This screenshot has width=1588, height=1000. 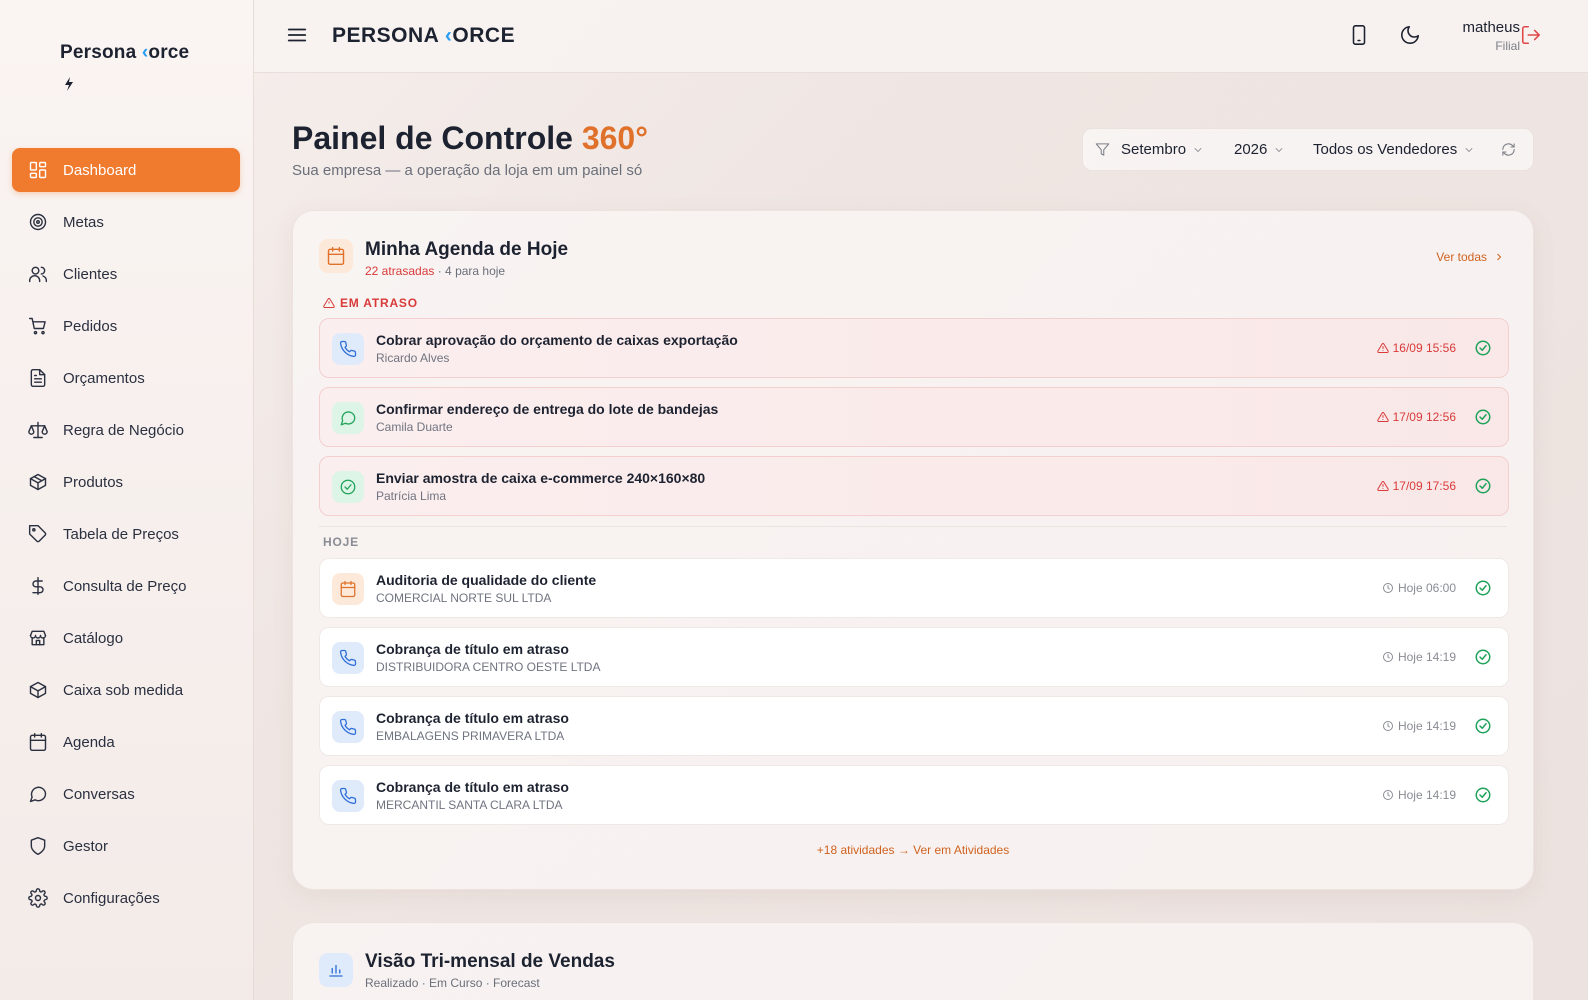 What do you see at coordinates (486, 580) in the screenshot?
I see `task-title: Auditoria de qualidade do cliente` at bounding box center [486, 580].